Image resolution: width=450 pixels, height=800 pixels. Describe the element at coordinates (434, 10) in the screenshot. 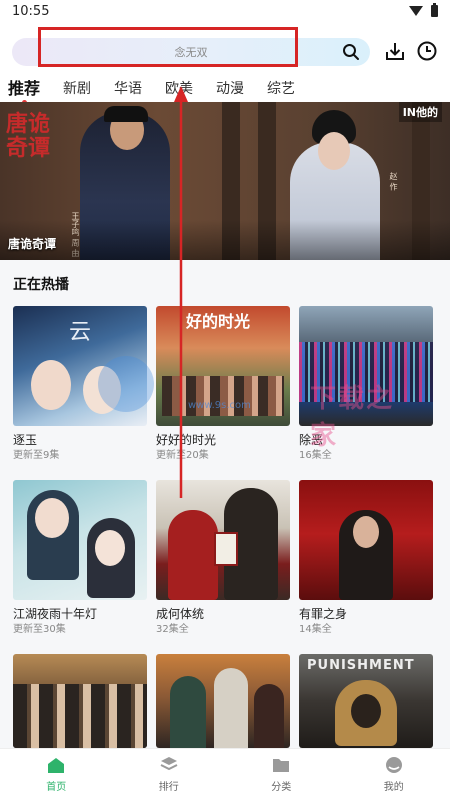

I see `battery-icon` at that location.